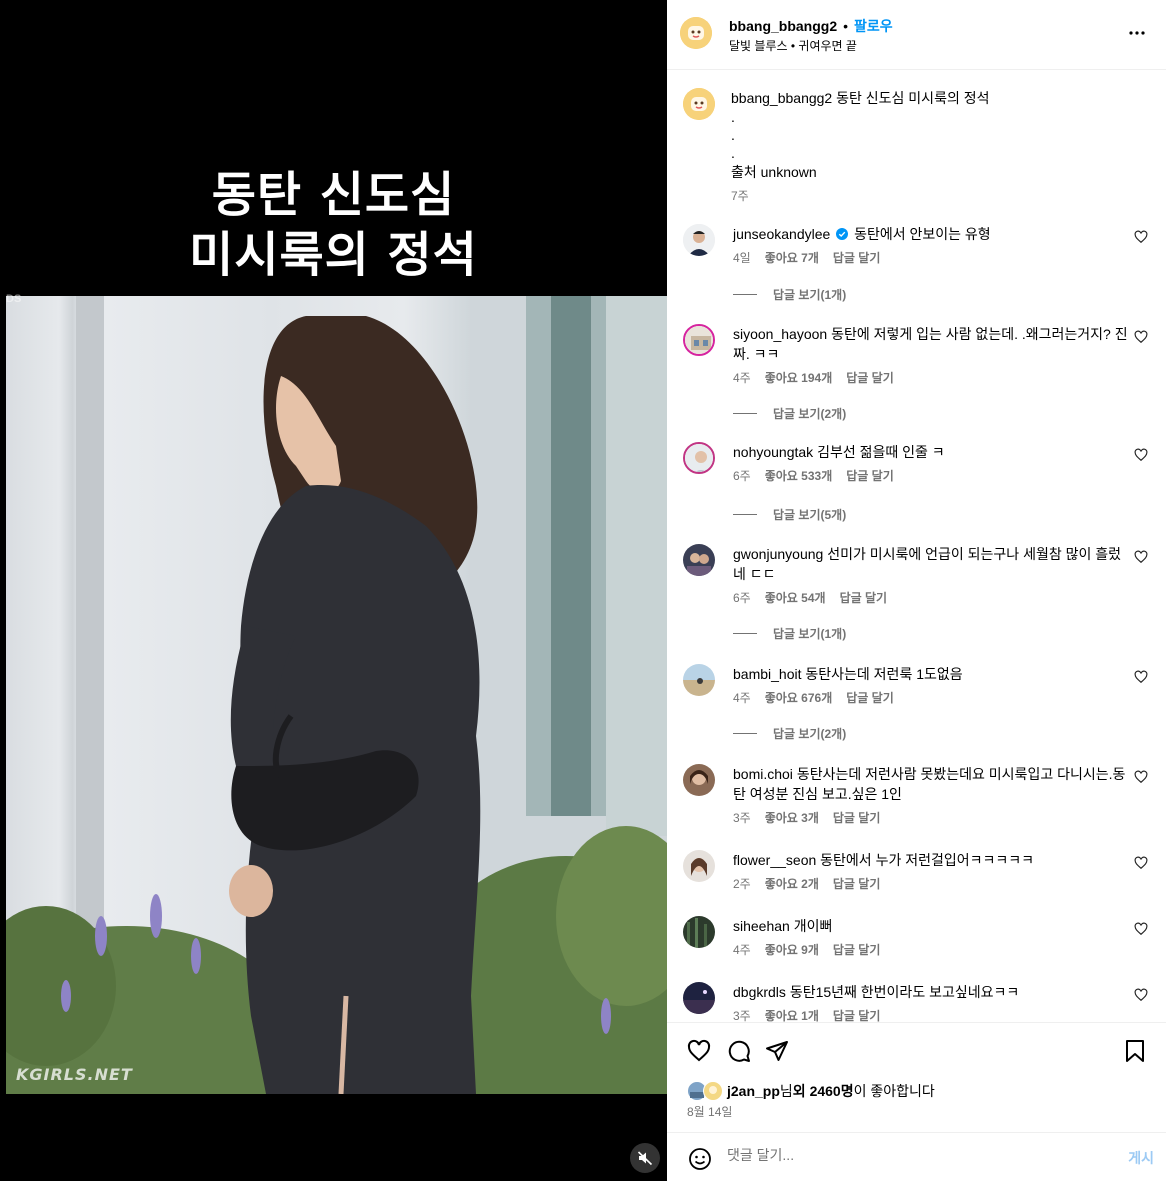 The height and width of the screenshot is (1181, 1166). I want to click on comment-time: 6주, so click(742, 598).